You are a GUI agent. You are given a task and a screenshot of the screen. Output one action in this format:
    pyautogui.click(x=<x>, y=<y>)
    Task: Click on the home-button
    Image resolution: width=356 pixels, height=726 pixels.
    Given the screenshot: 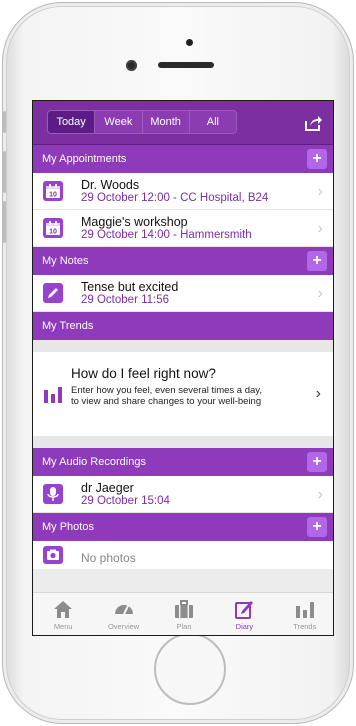 What is the action you would take?
    pyautogui.click(x=190, y=669)
    